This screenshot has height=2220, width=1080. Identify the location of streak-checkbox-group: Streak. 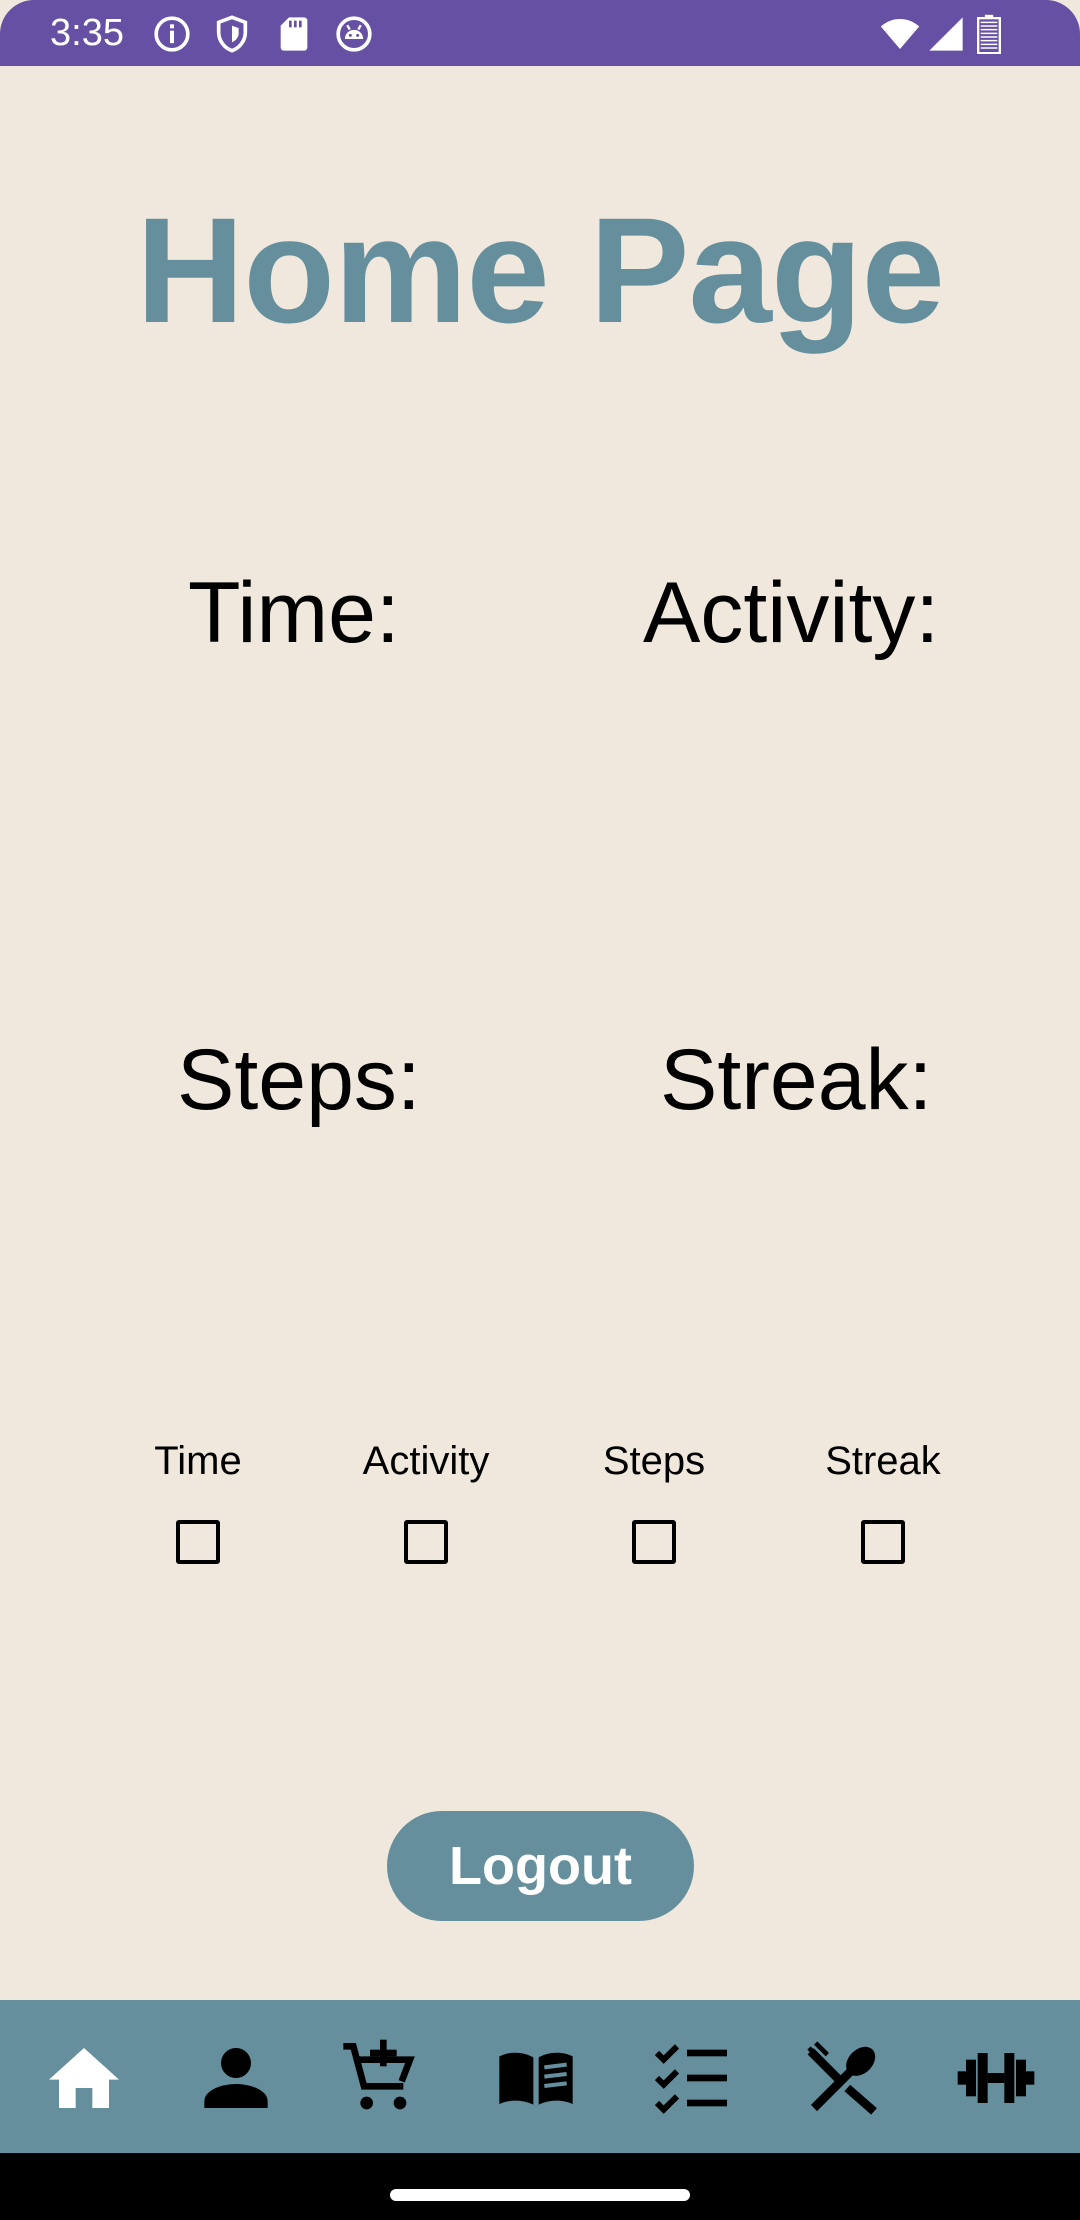
(883, 1500).